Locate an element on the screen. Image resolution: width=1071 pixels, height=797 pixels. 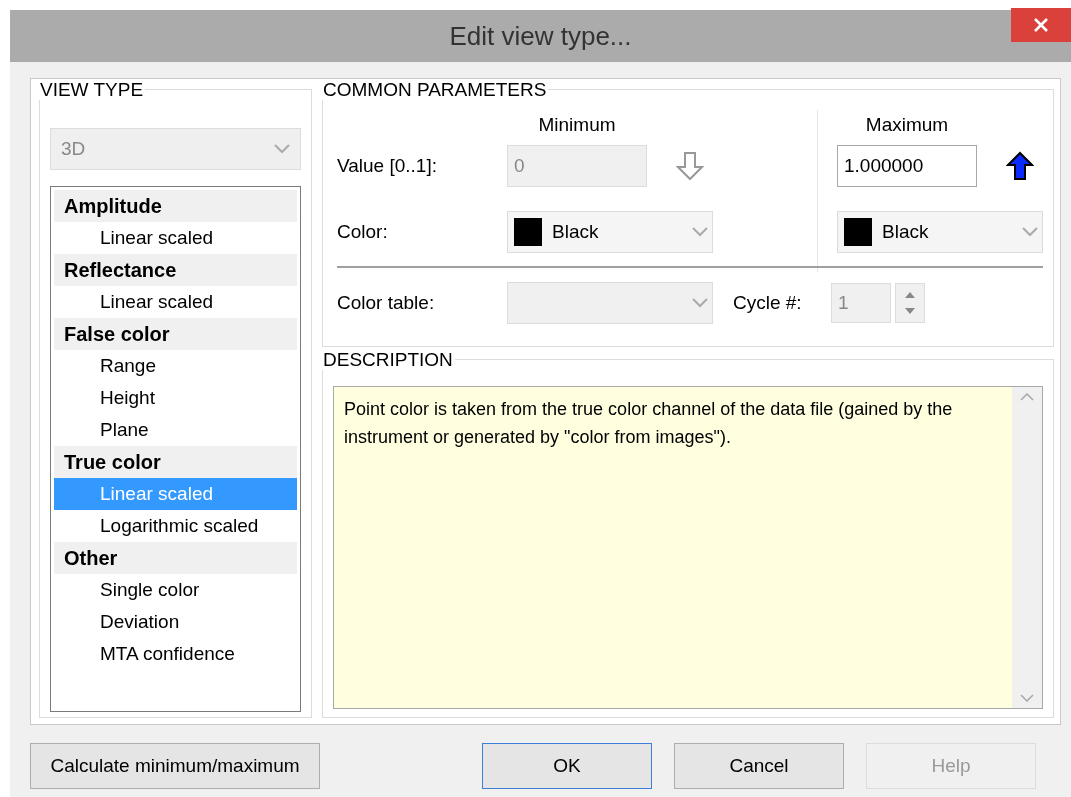
list-item: Deviation is located at coordinates (175, 622).